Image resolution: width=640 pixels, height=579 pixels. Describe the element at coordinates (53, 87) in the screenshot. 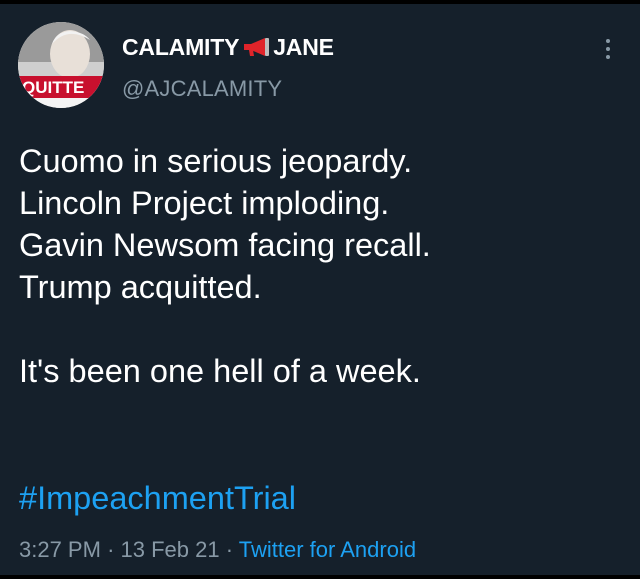

I see `avatar-label: QUITTE` at that location.